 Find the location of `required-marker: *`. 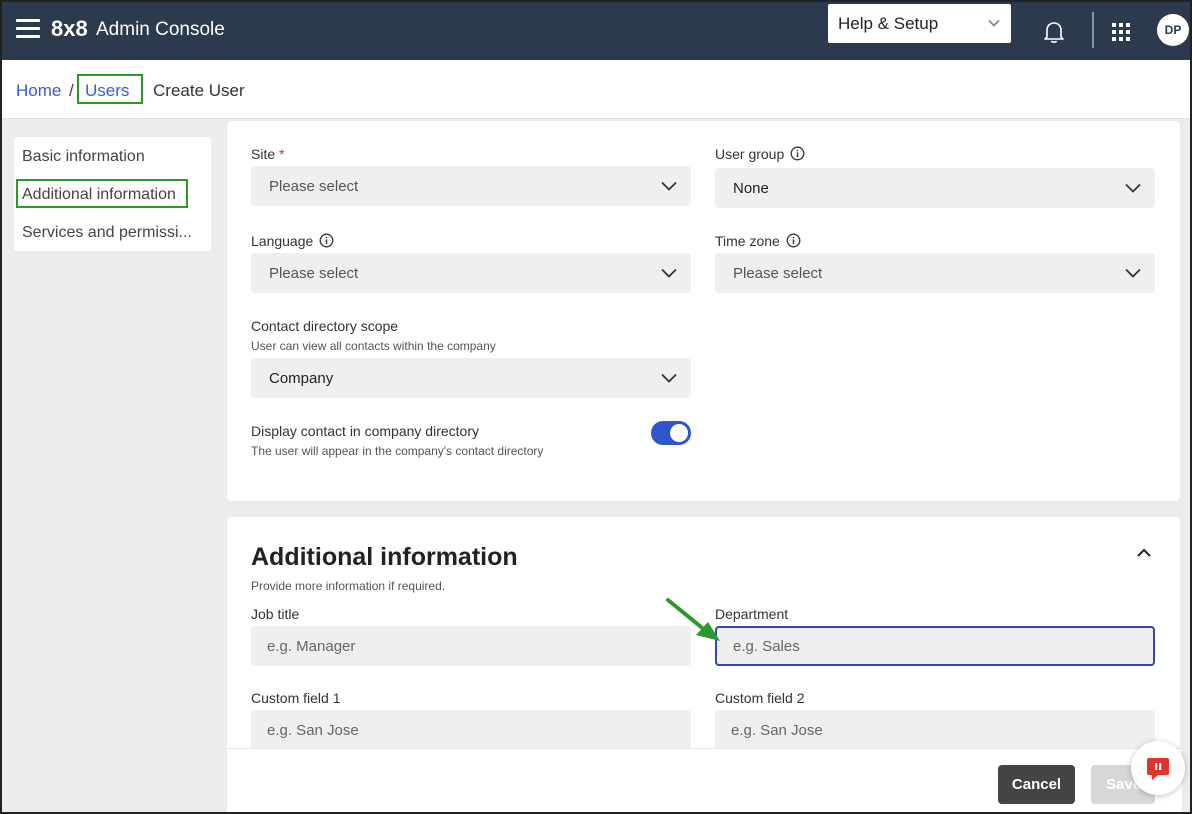

required-marker: * is located at coordinates (282, 154).